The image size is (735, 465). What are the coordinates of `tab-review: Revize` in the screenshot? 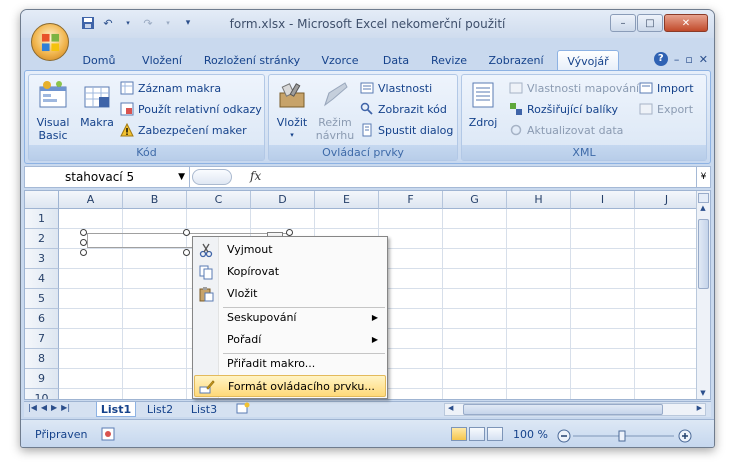 It's located at (449, 60).